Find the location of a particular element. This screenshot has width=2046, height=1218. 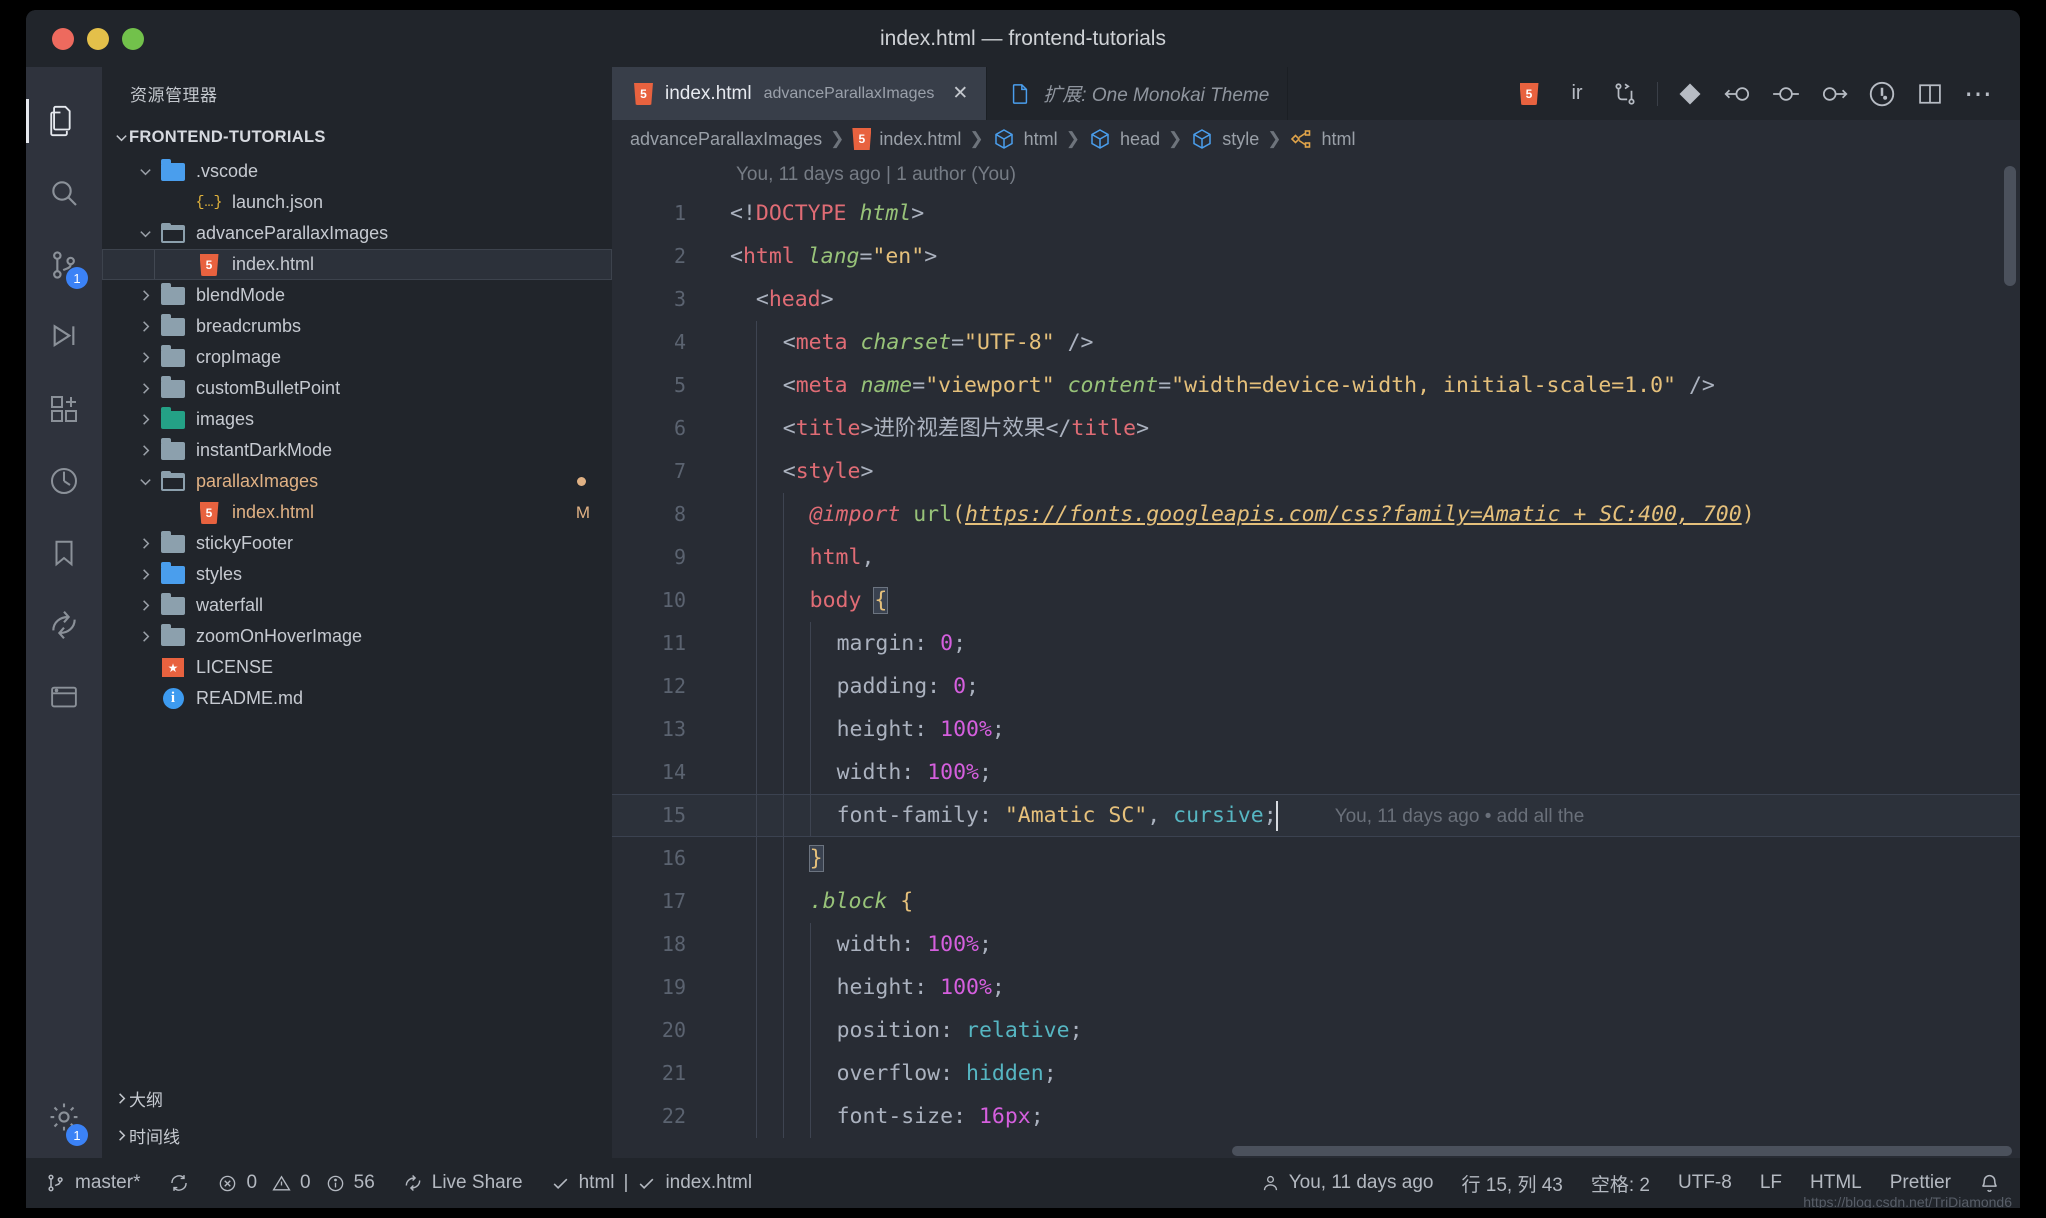

activity-item-manage: 1 is located at coordinates (64, 1122).